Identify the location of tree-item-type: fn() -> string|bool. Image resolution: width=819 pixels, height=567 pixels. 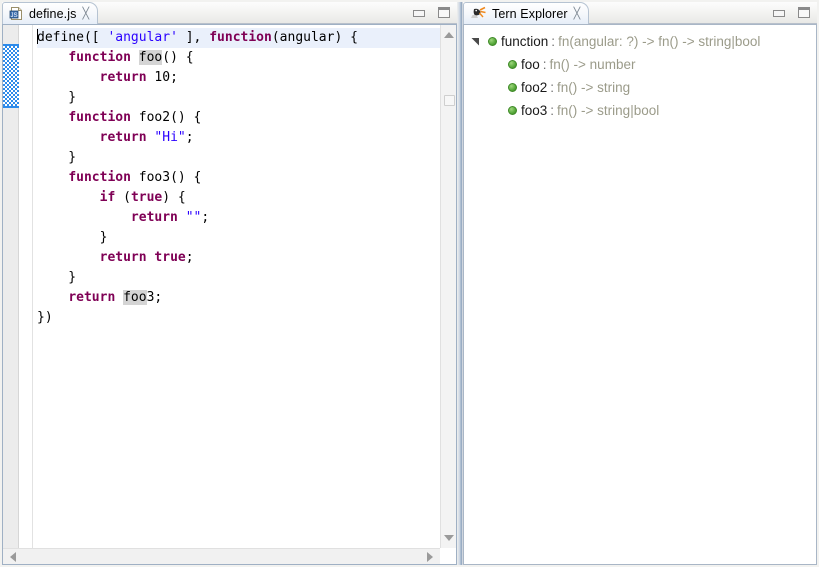
(608, 110).